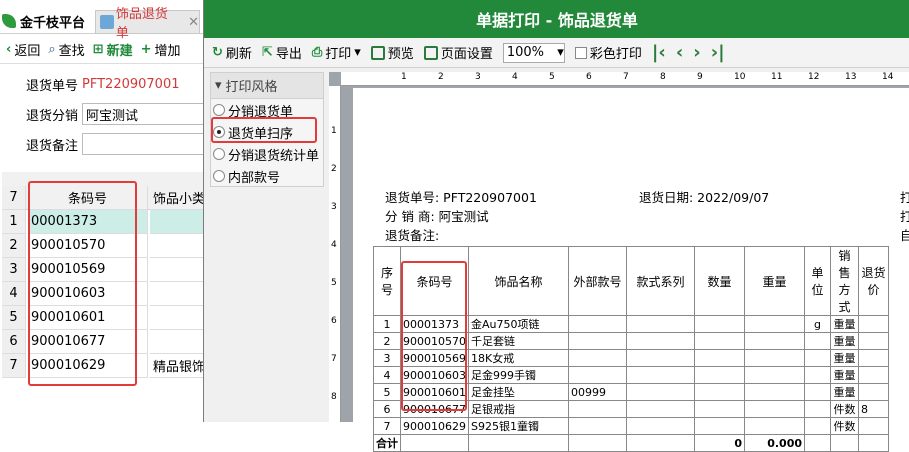 The width and height of the screenshot is (909, 452). I want to click on export-button: ⇱ 导出, so click(282, 52).